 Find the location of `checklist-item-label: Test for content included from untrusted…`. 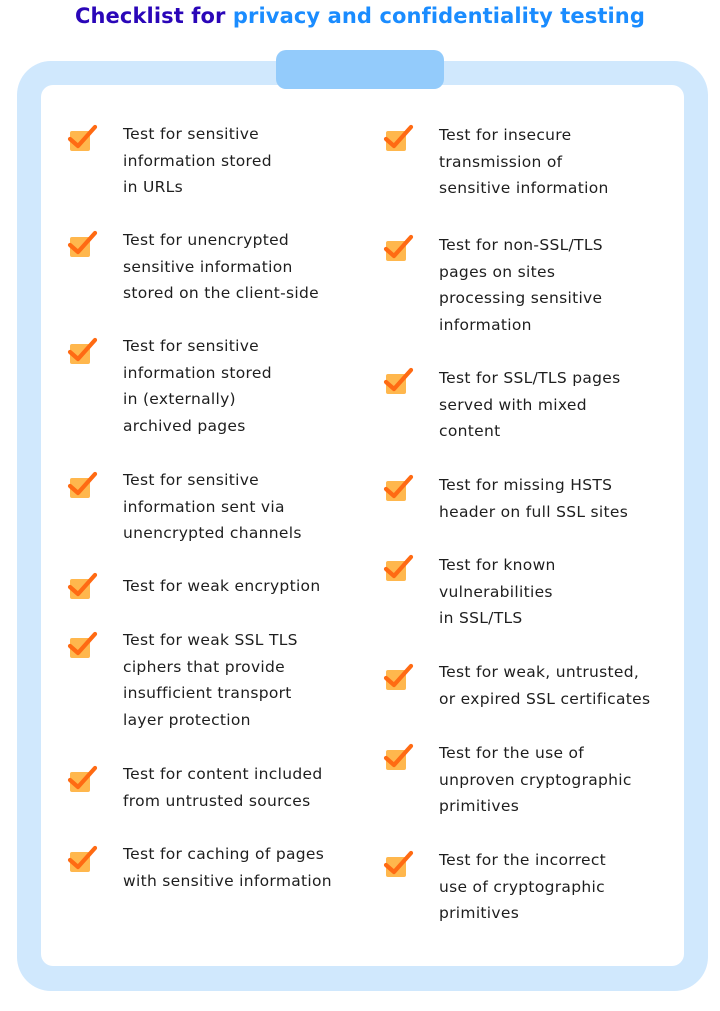

checklist-item-label: Test for content included from untrusted… is located at coordinates (223, 787).